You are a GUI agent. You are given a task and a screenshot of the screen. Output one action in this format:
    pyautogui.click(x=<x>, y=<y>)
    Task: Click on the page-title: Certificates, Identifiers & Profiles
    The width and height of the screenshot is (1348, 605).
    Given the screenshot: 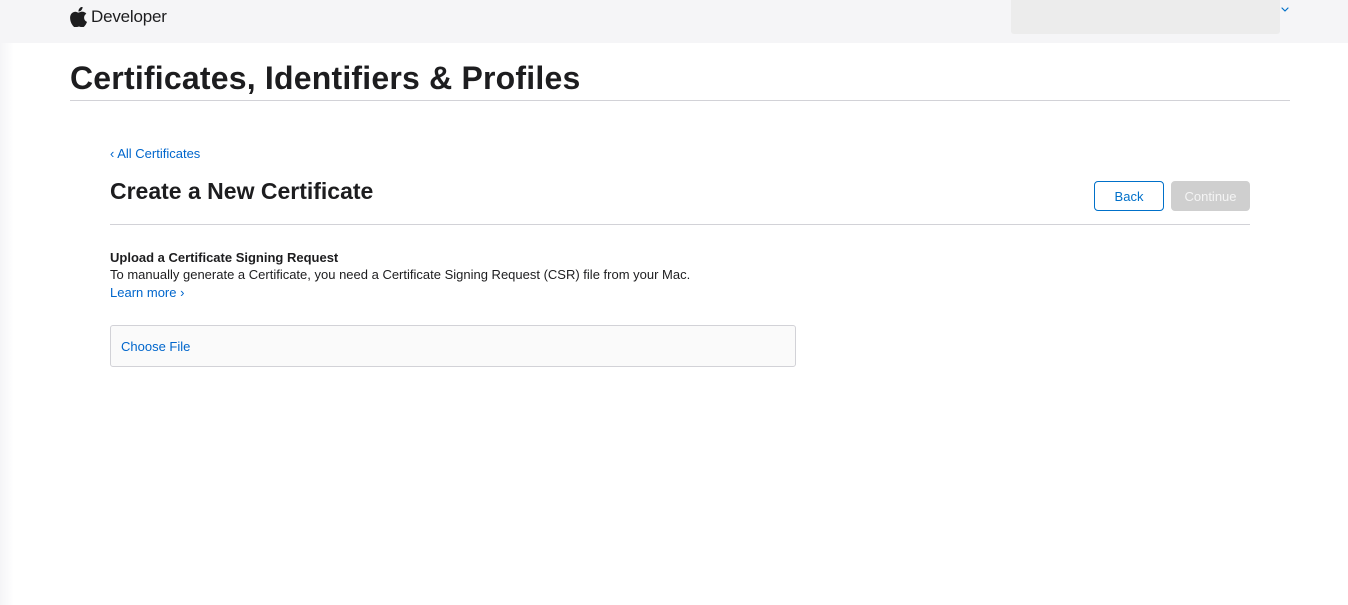 What is the action you would take?
    pyautogui.click(x=325, y=78)
    